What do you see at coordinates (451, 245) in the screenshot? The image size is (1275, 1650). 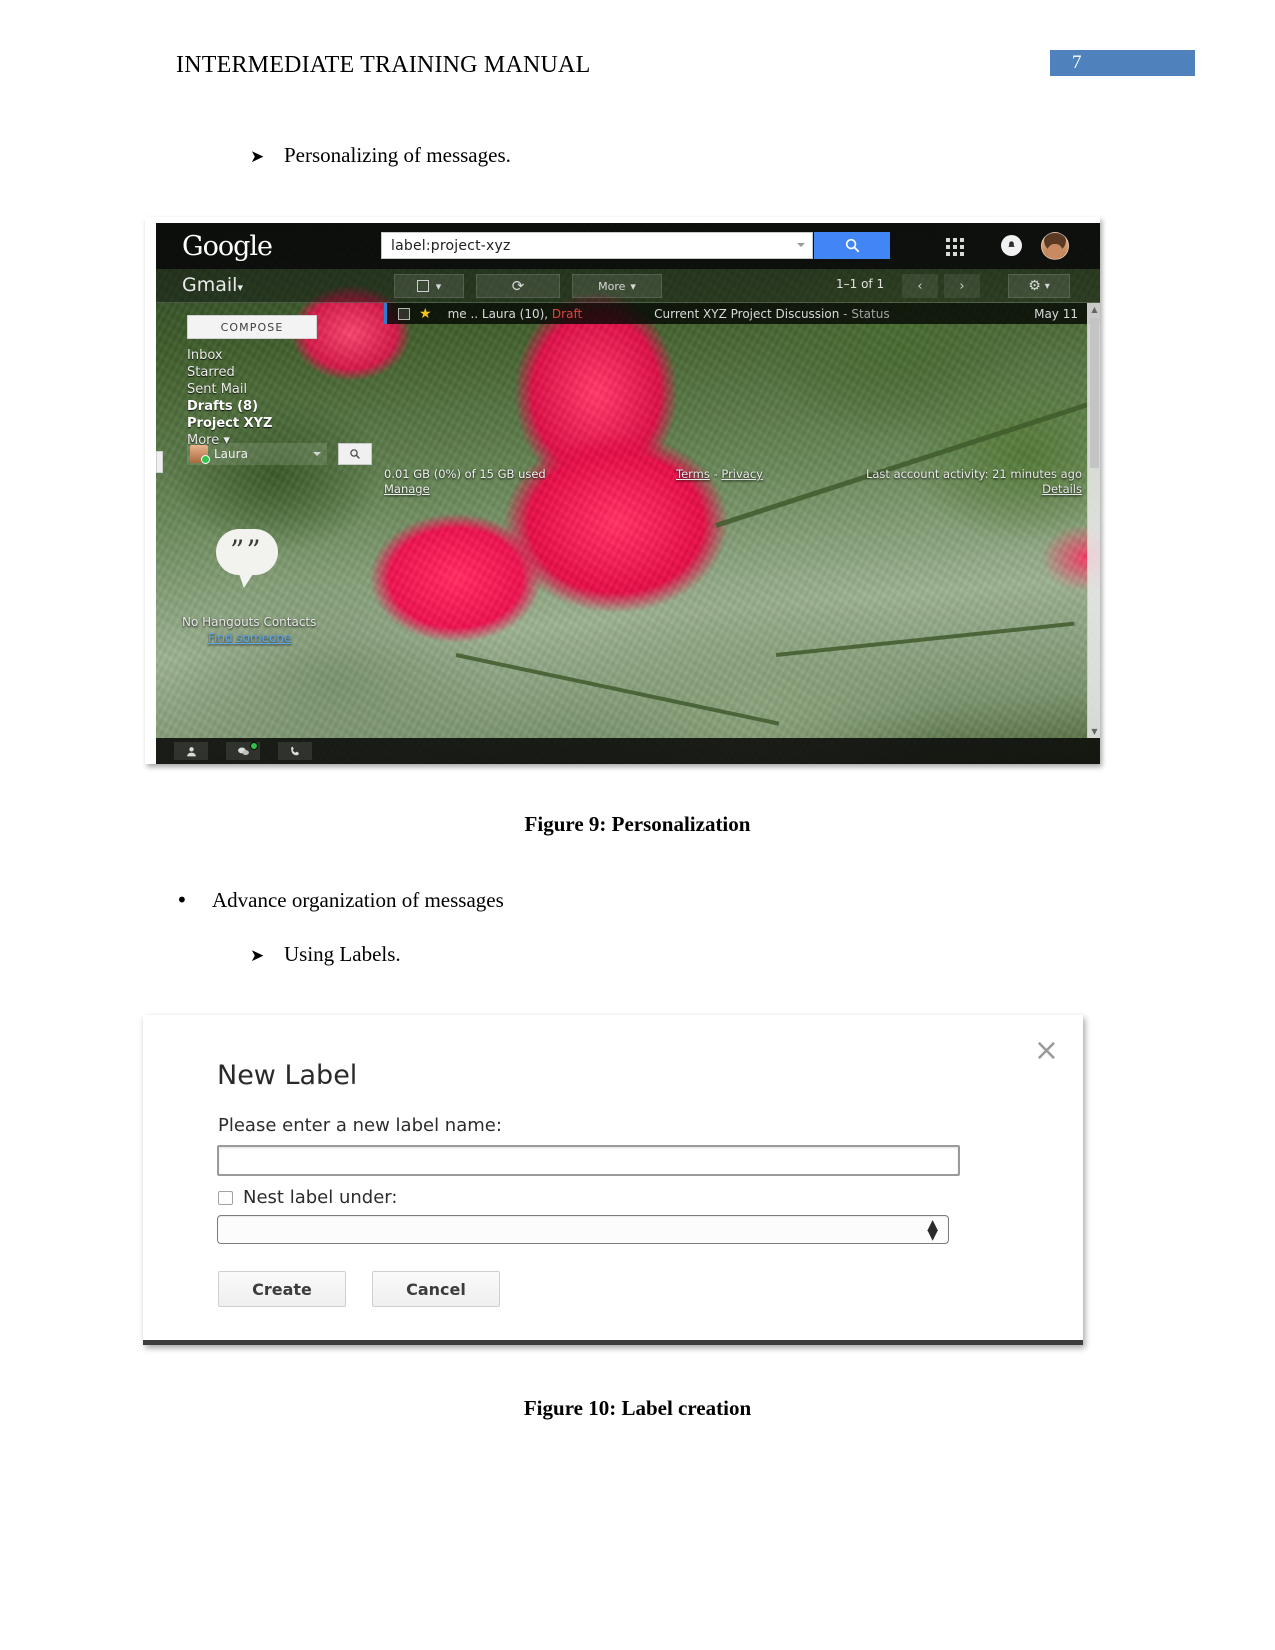 I see `search-input-value: label:project-xyz` at bounding box center [451, 245].